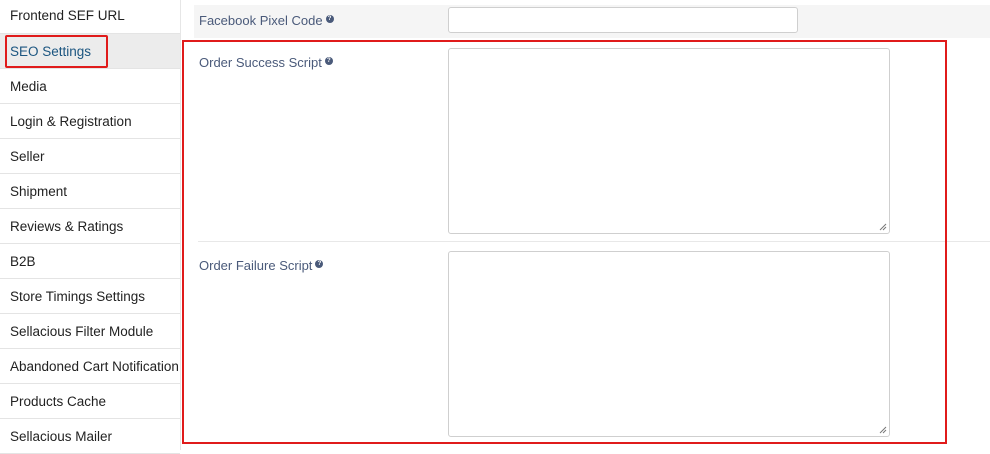 This screenshot has height=454, width=990. What do you see at coordinates (90, 156) in the screenshot?
I see `sidebar-item-seller: Seller` at bounding box center [90, 156].